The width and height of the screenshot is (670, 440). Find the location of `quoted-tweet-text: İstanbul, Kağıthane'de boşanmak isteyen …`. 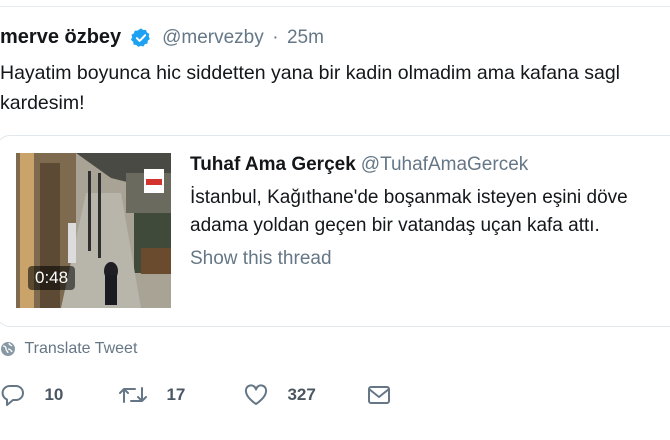

quoted-tweet-text: İstanbul, Kağıthane'de boşanmak isteyen … is located at coordinates (409, 211).